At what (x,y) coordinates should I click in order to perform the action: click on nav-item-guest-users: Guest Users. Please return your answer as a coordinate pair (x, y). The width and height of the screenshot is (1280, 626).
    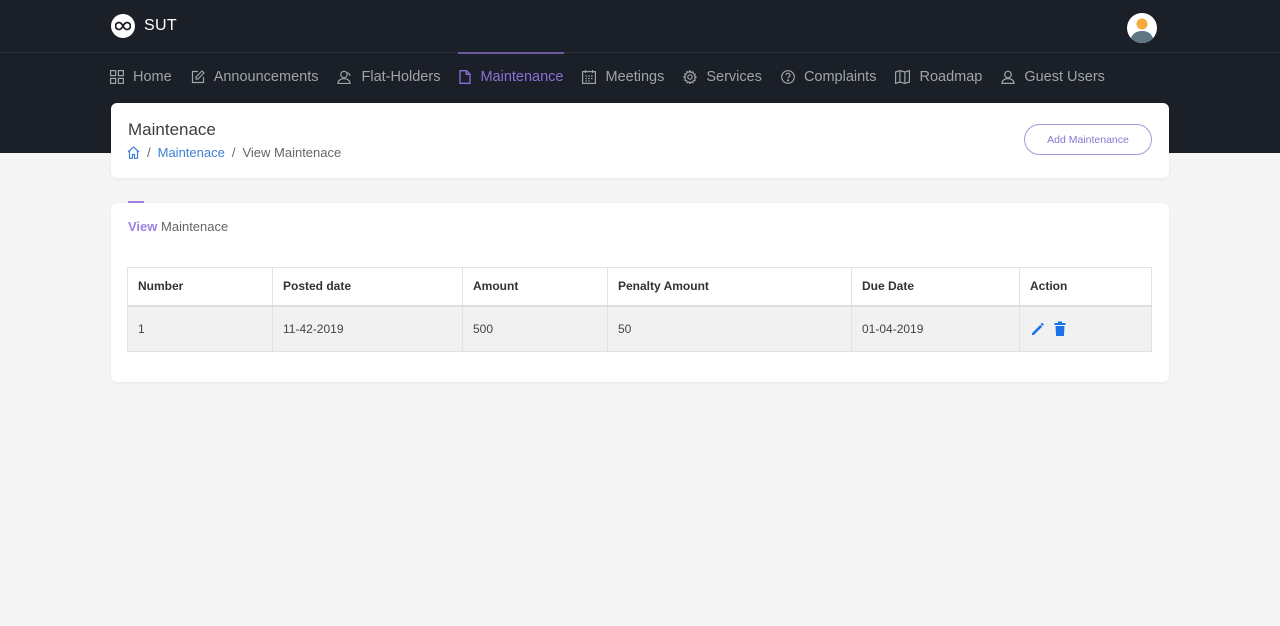
    Looking at the image, I should click on (1053, 76).